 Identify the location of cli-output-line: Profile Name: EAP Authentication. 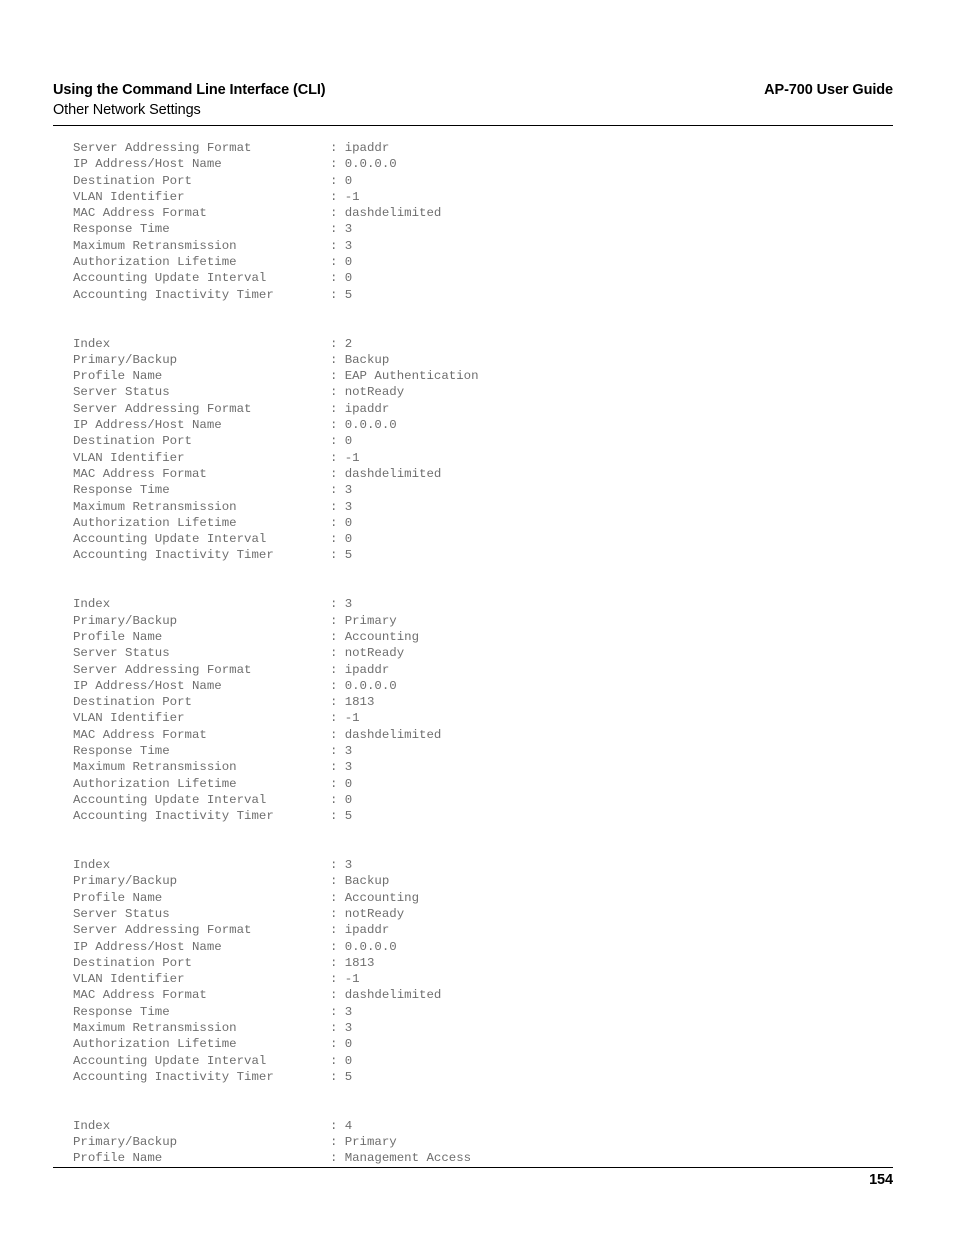
(478, 376).